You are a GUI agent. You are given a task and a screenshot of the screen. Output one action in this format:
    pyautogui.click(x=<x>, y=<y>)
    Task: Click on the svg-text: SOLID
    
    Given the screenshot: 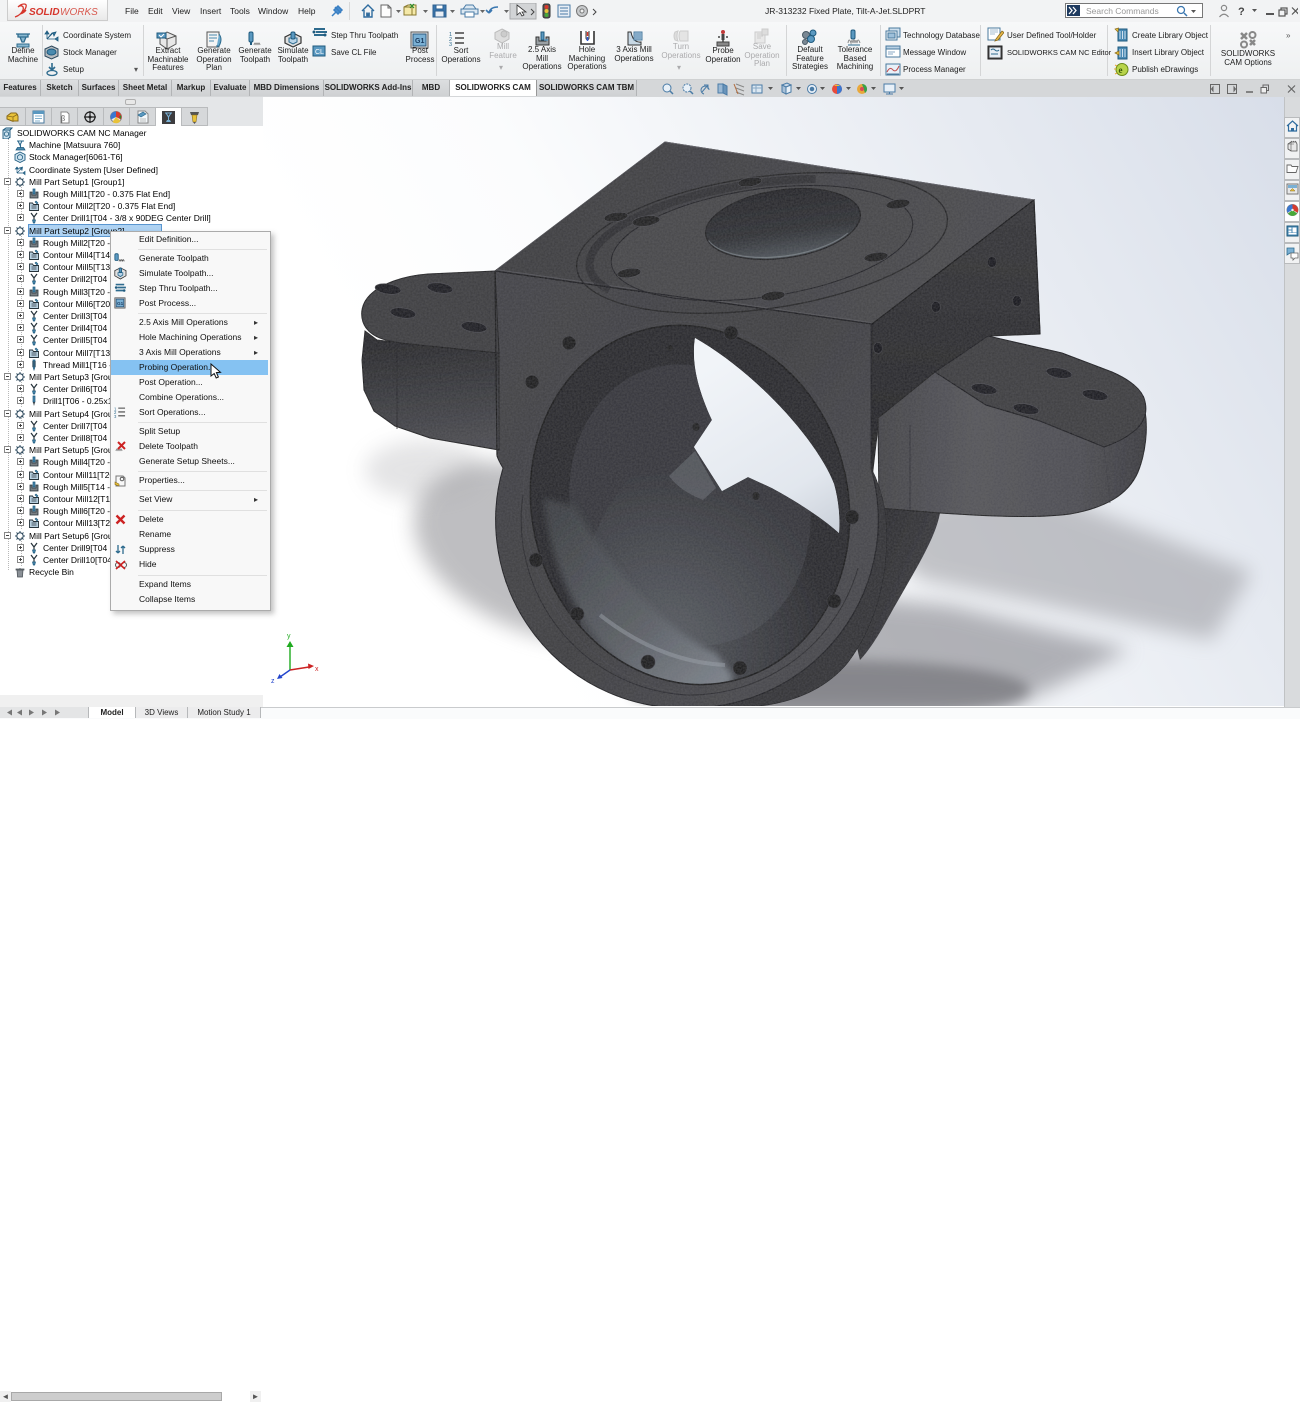 What is the action you would take?
    pyautogui.click(x=44, y=12)
    